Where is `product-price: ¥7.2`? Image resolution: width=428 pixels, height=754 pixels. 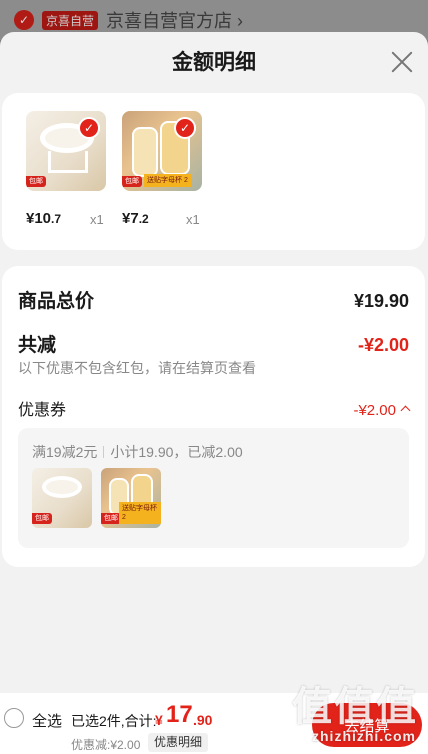 product-price: ¥7.2 is located at coordinates (135, 218).